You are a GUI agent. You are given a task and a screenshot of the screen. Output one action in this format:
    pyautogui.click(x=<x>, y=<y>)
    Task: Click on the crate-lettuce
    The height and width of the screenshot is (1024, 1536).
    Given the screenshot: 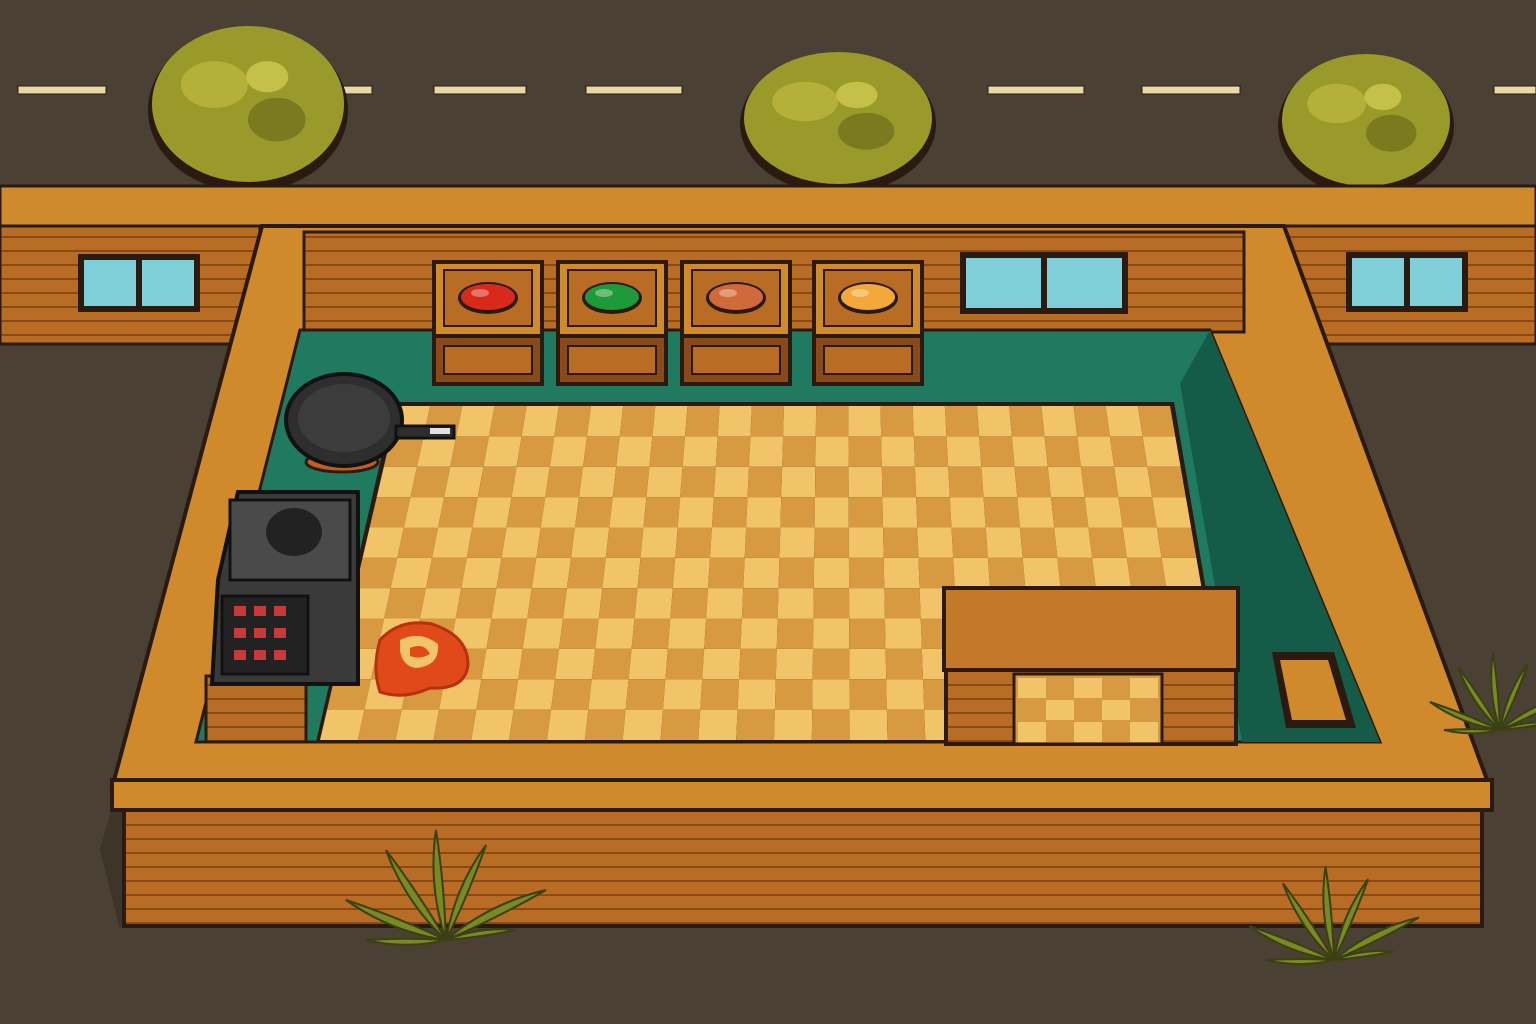 What is the action you would take?
    pyautogui.click(x=612, y=323)
    